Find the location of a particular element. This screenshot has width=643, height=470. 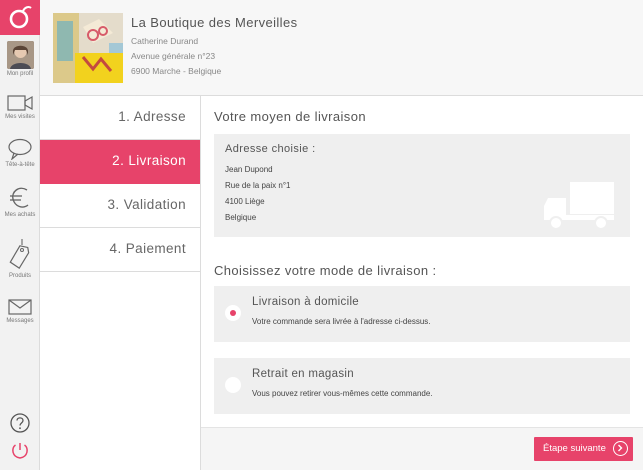

sidebar-item-visits: Mes visites is located at coordinates (20, 107).